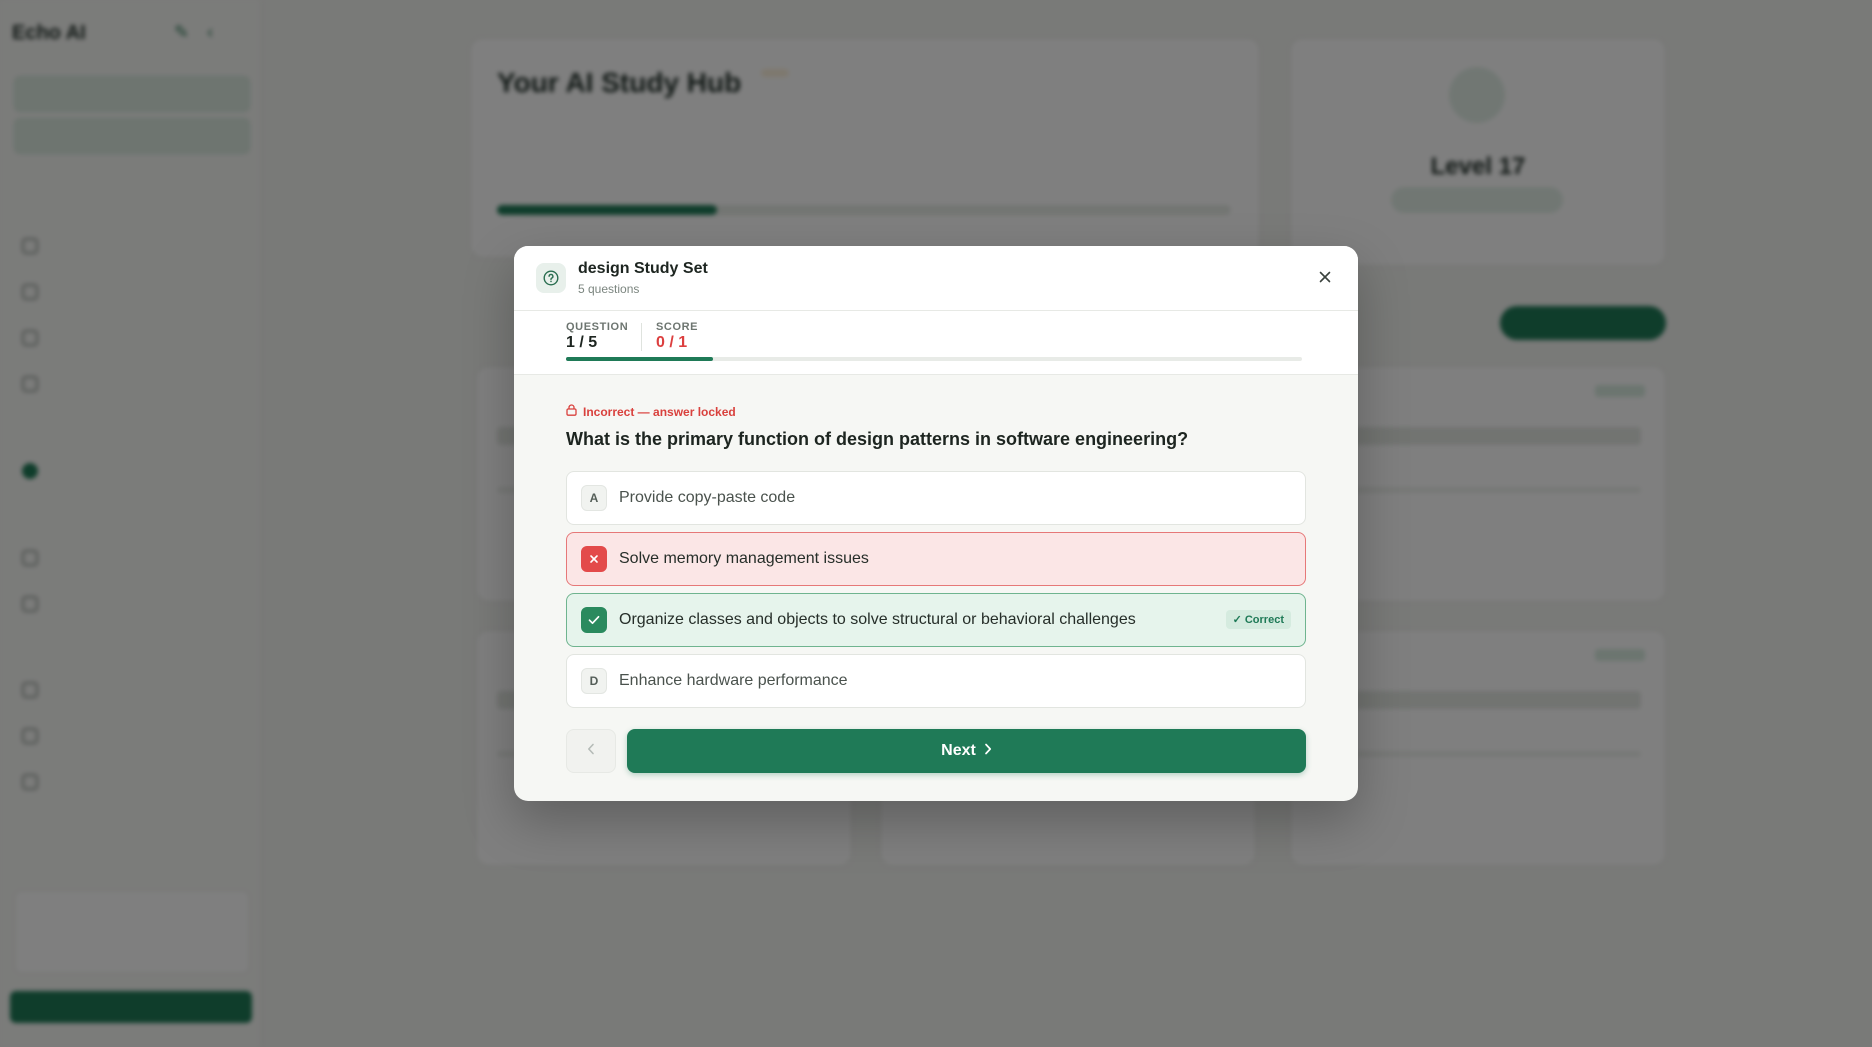 The image size is (1872, 1047). What do you see at coordinates (594, 498) in the screenshot?
I see `option-letter: A` at bounding box center [594, 498].